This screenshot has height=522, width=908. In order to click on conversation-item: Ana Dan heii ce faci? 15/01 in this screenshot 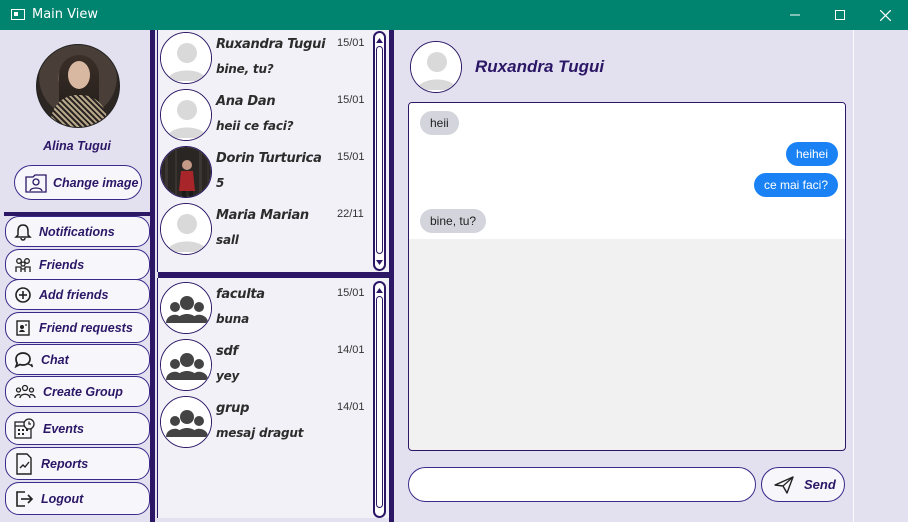, I will do `click(263, 116)`.